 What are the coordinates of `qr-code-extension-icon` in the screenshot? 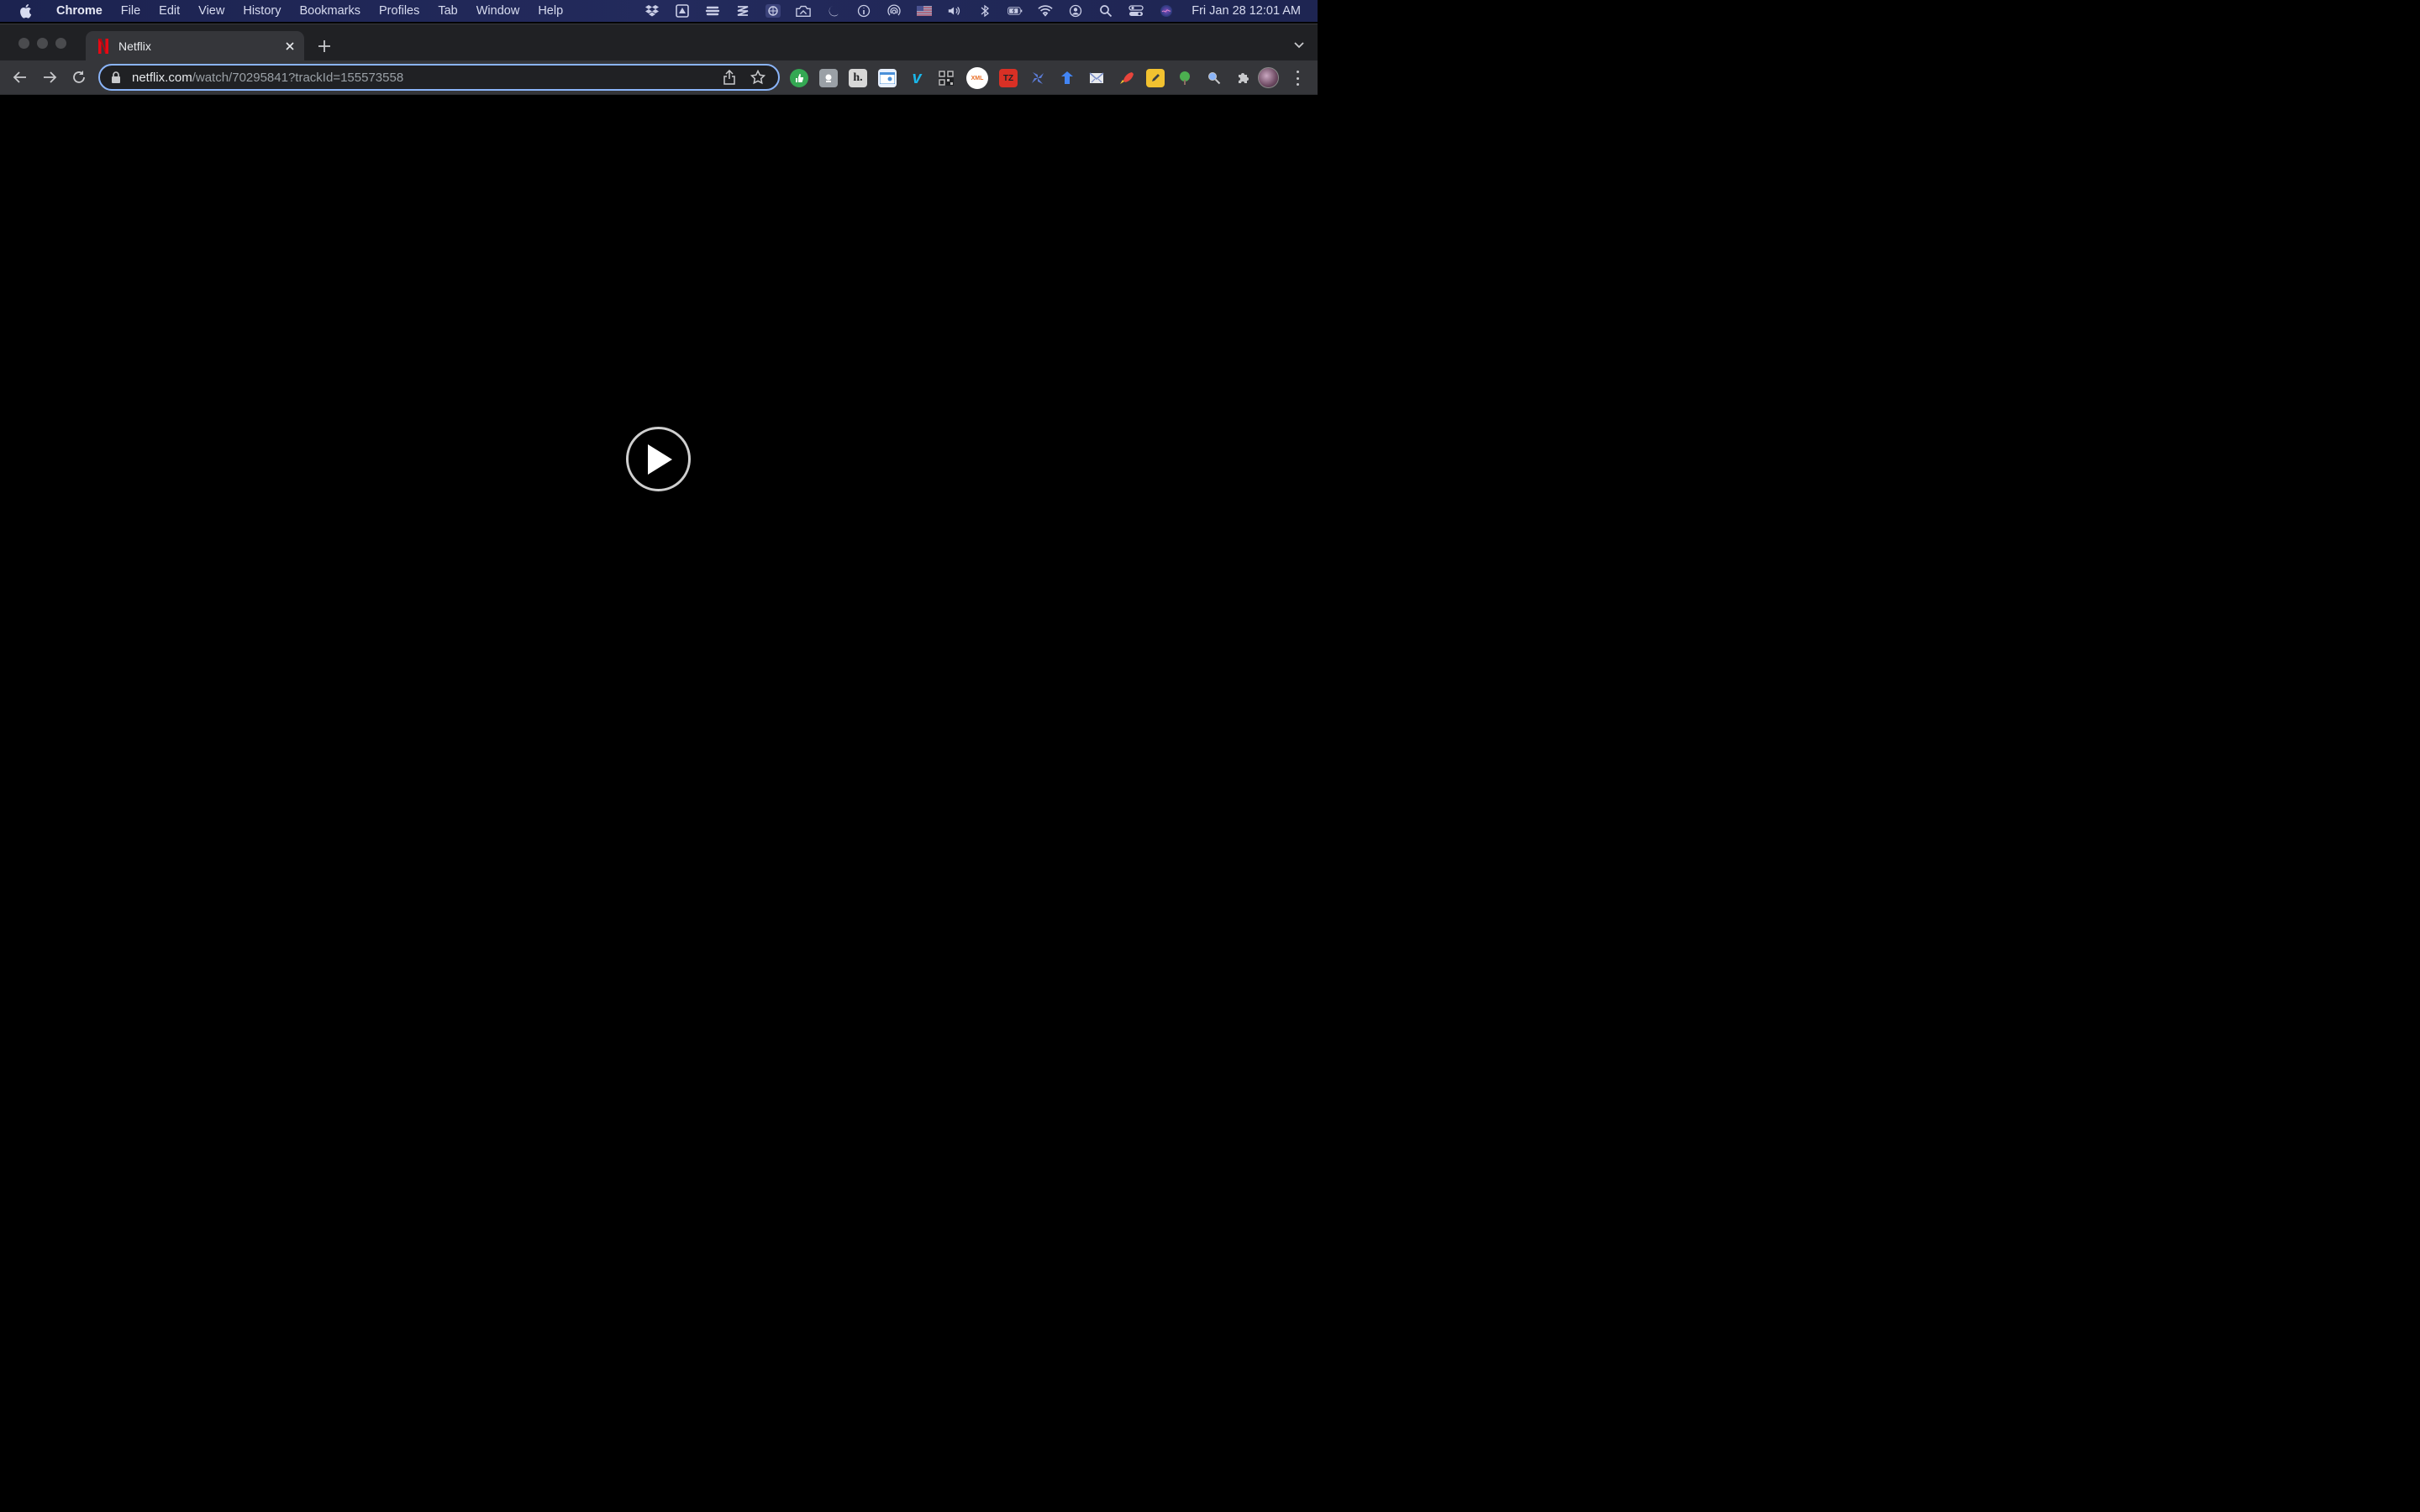 It's located at (946, 78).